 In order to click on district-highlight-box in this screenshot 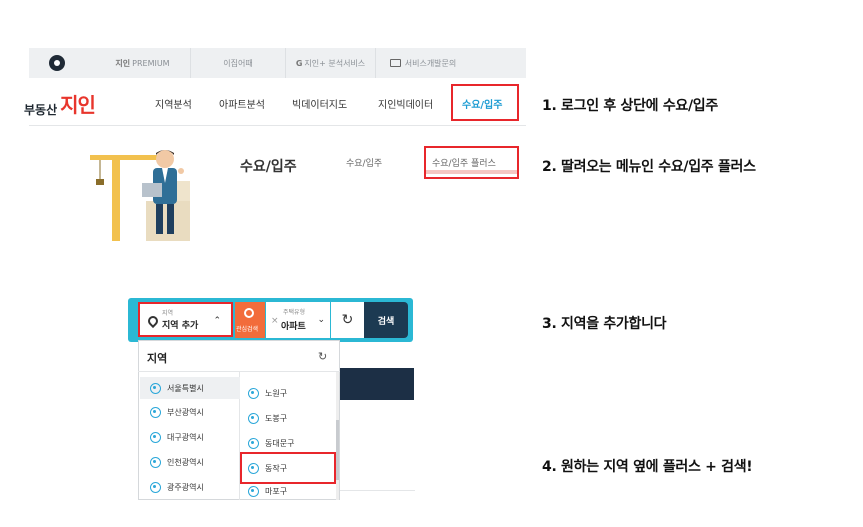, I will do `click(288, 468)`.